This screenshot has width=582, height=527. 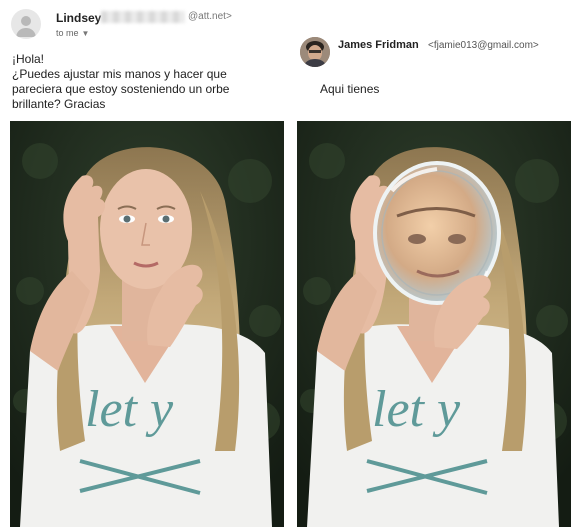 I want to click on reply-avatar, so click(x=315, y=52).